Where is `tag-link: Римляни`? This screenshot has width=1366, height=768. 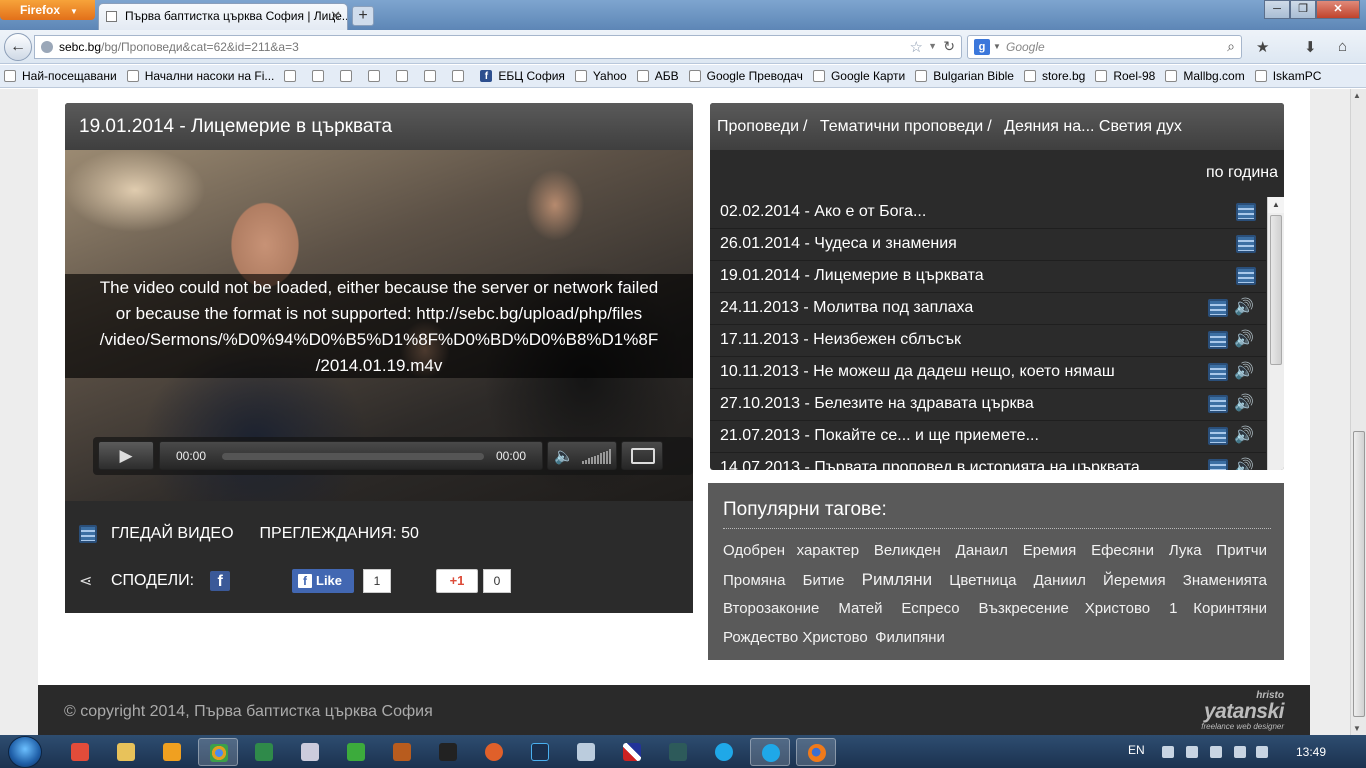
tag-link: Римляни is located at coordinates (897, 579).